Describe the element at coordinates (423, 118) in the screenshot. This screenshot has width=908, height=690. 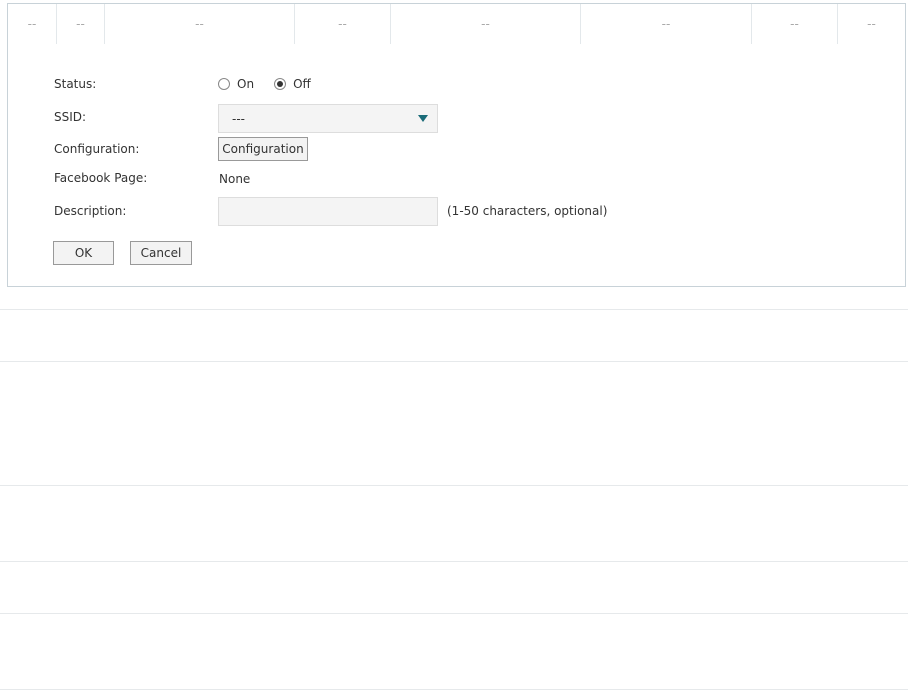
I see `chevron-down-icon` at that location.